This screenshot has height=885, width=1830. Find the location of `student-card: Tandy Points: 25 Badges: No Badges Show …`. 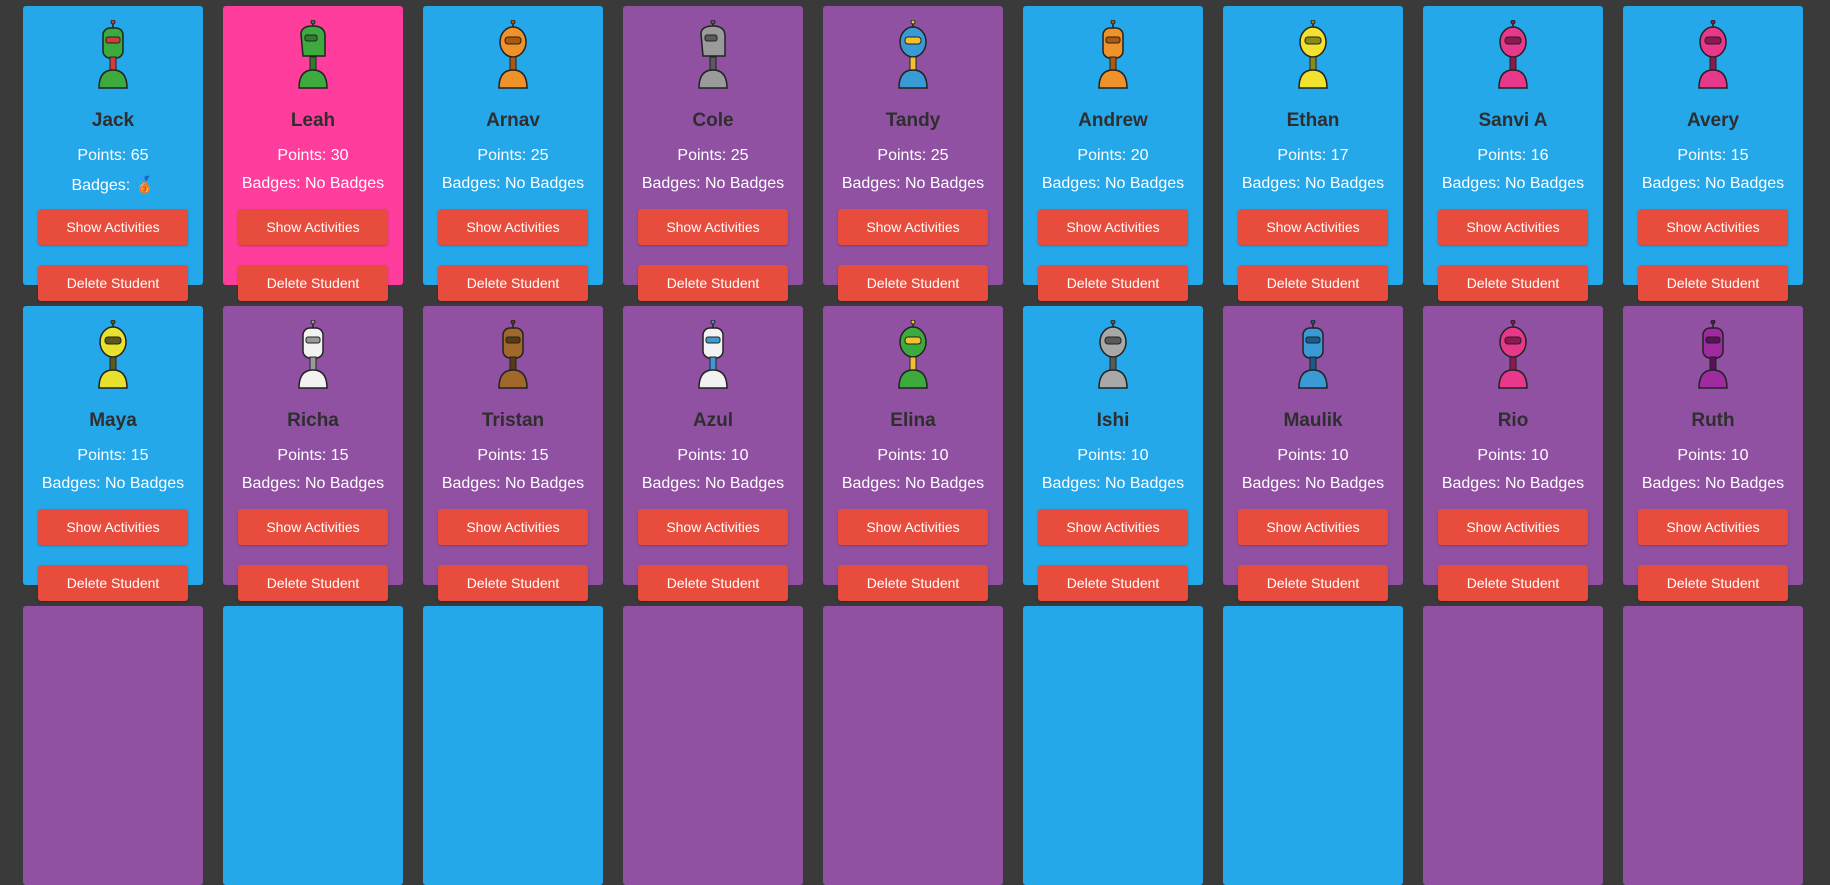

student-card: Tandy Points: 25 Badges: No Badges Show … is located at coordinates (913, 153).